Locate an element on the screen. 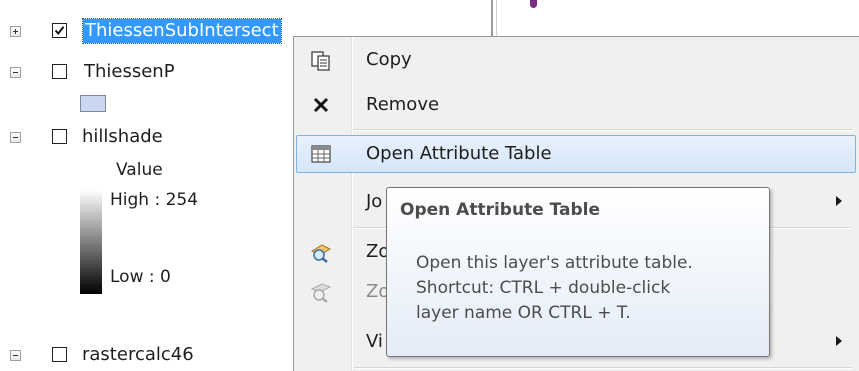 This screenshot has height=371, width=859. tooltip-text-line: Open this layer's attribute table. is located at coordinates (554, 263).